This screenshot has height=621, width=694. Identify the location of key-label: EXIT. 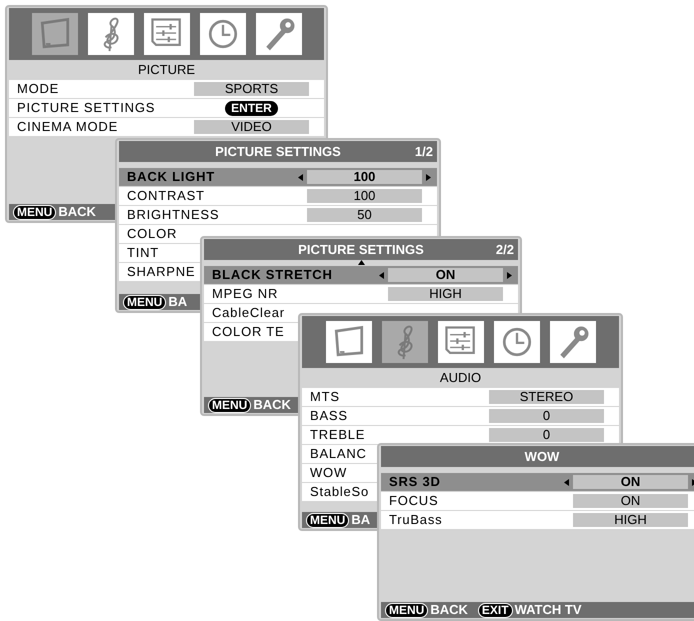
(495, 610).